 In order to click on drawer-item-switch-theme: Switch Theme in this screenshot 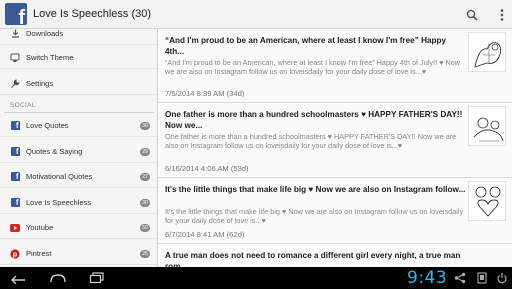, I will do `click(78, 58)`.